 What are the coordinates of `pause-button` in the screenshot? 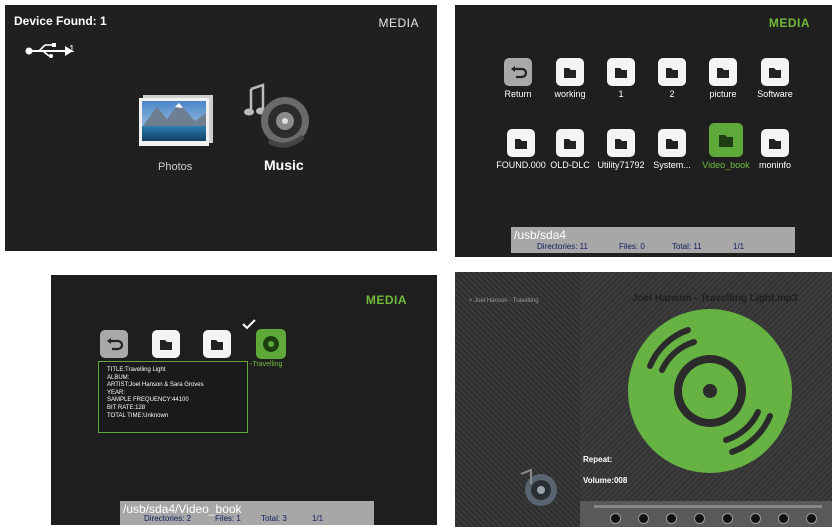 It's located at (699, 518).